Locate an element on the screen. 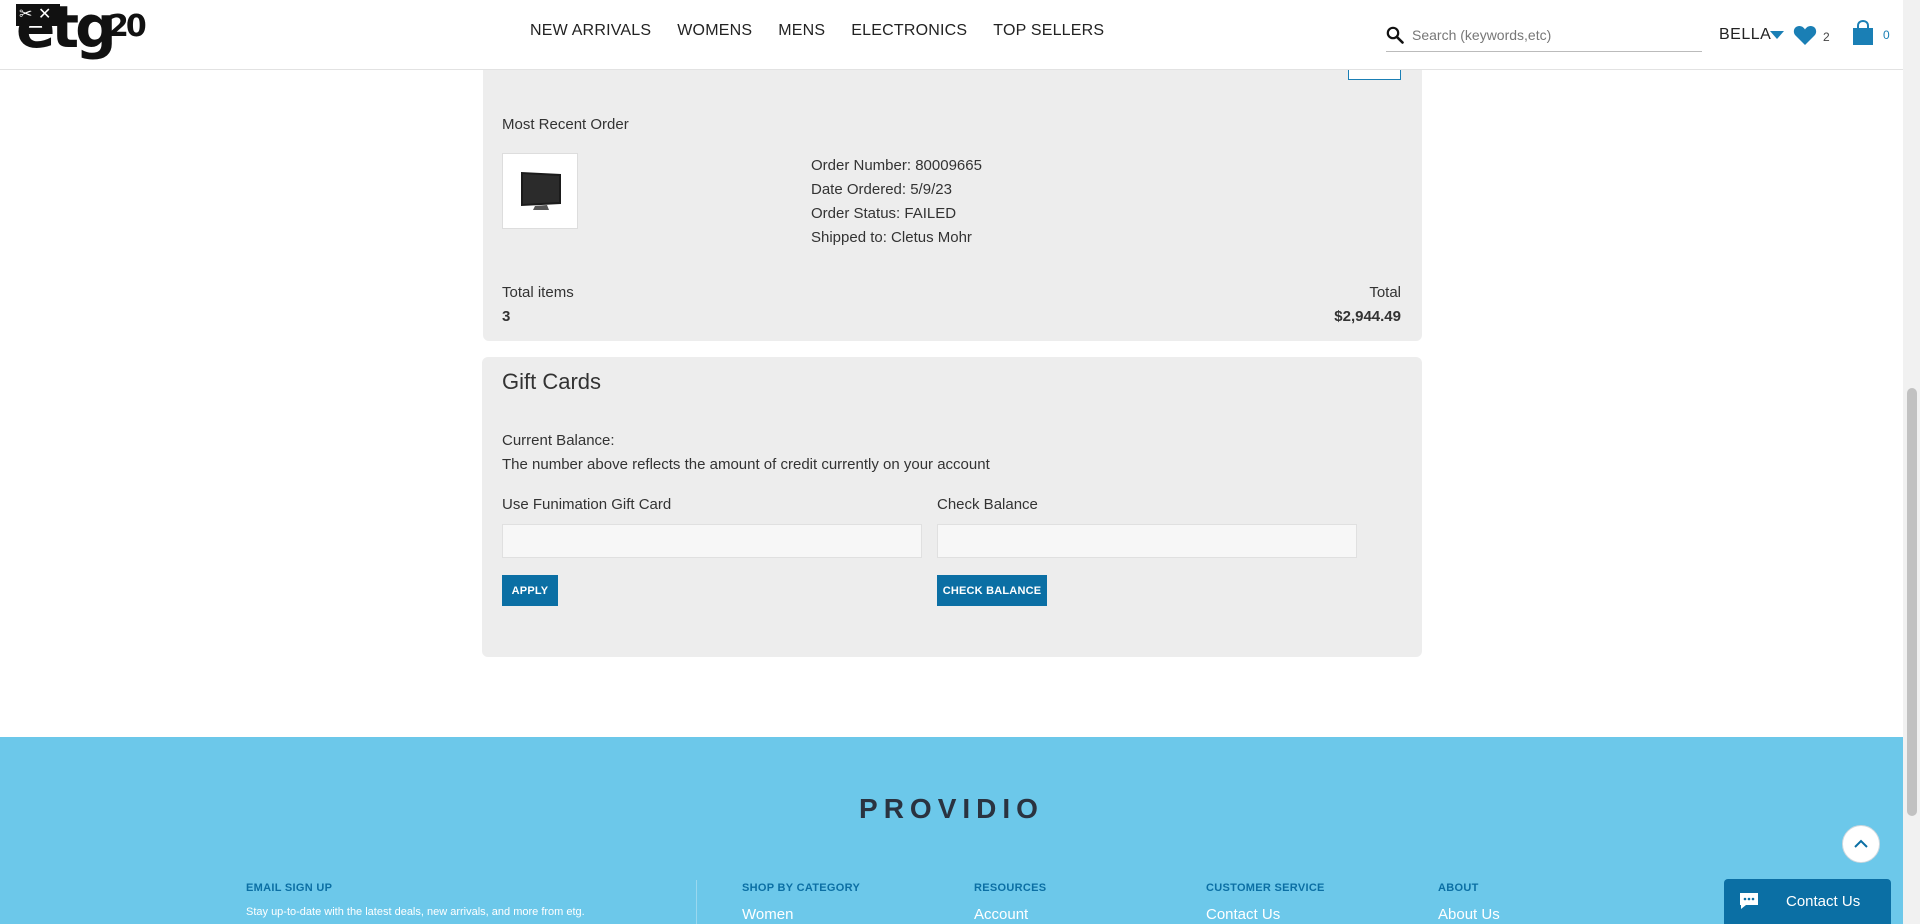 The width and height of the screenshot is (1920, 924). footer-link-about-us: About Us is located at coordinates (1469, 914).